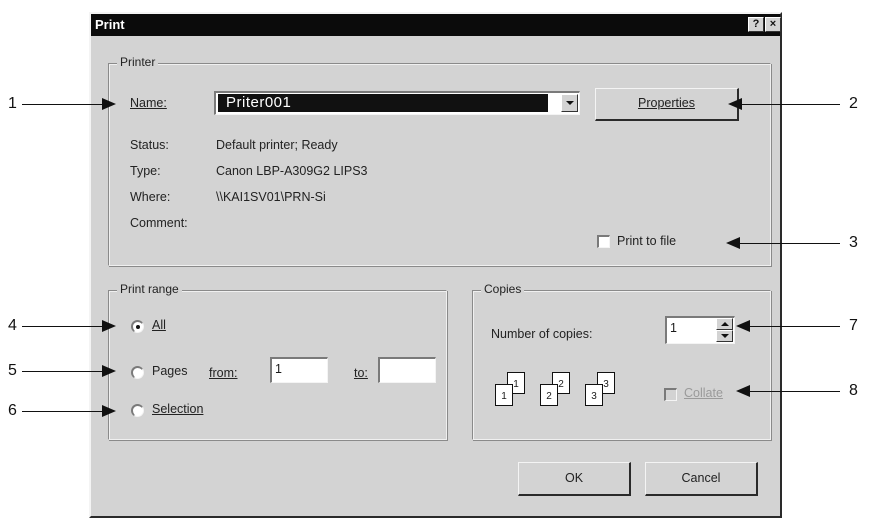 The height and width of the screenshot is (521, 870). Describe the element at coordinates (756, 24) in the screenshot. I see `help-button: ?` at that location.